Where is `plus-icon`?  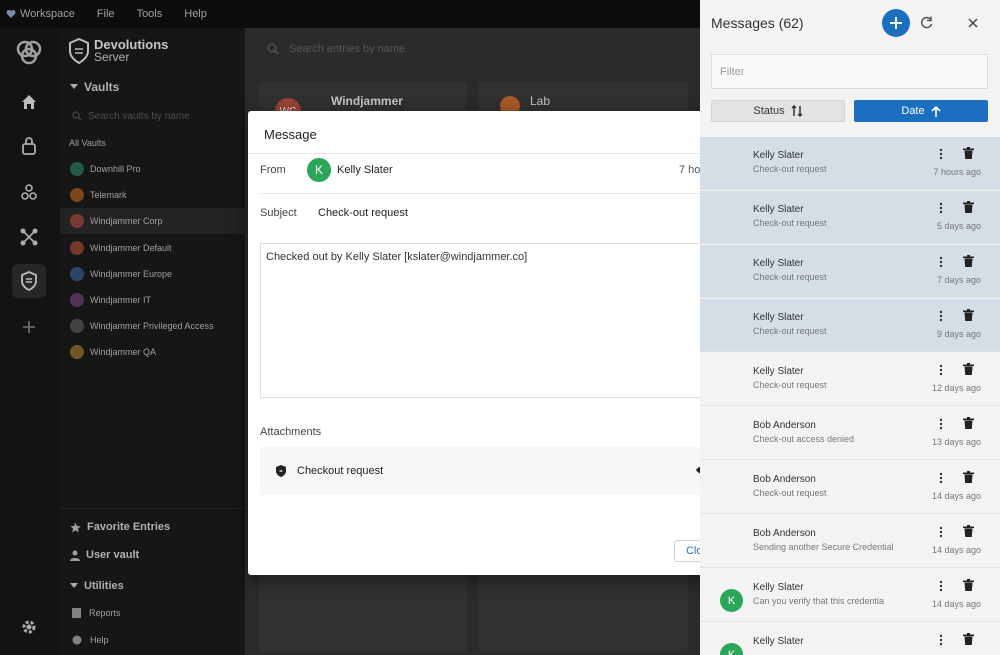
plus-icon is located at coordinates (896, 23).